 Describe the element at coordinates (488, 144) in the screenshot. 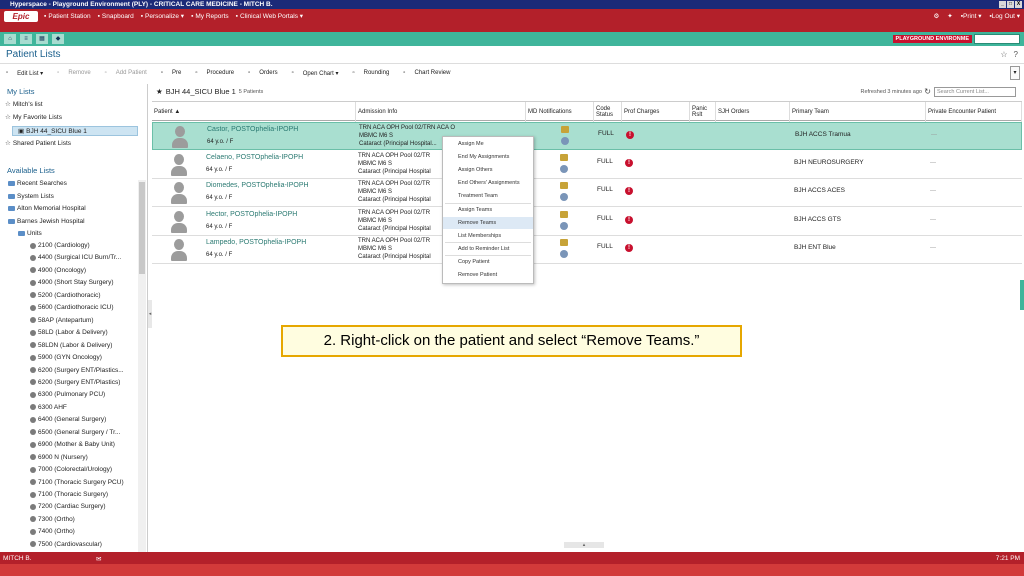

I see `context-menu-item-0: Assign Me` at that location.